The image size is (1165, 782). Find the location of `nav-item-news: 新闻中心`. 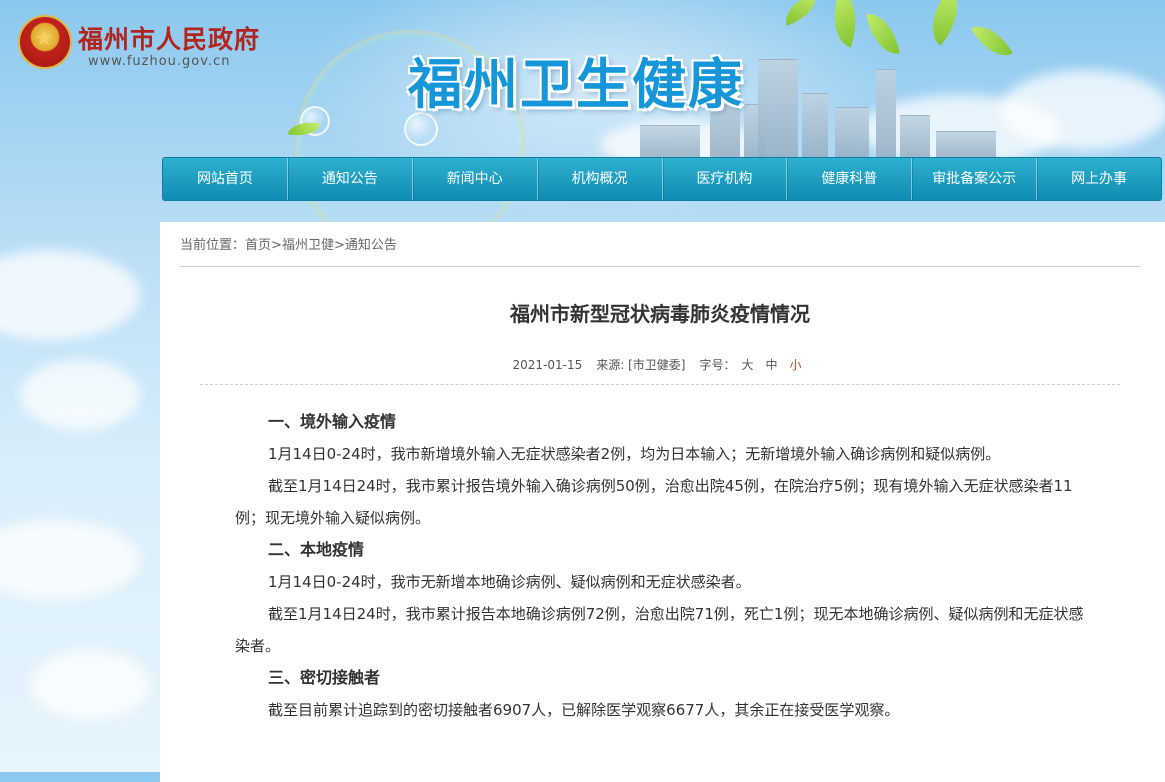

nav-item-news: 新闻中心 is located at coordinates (475, 179).